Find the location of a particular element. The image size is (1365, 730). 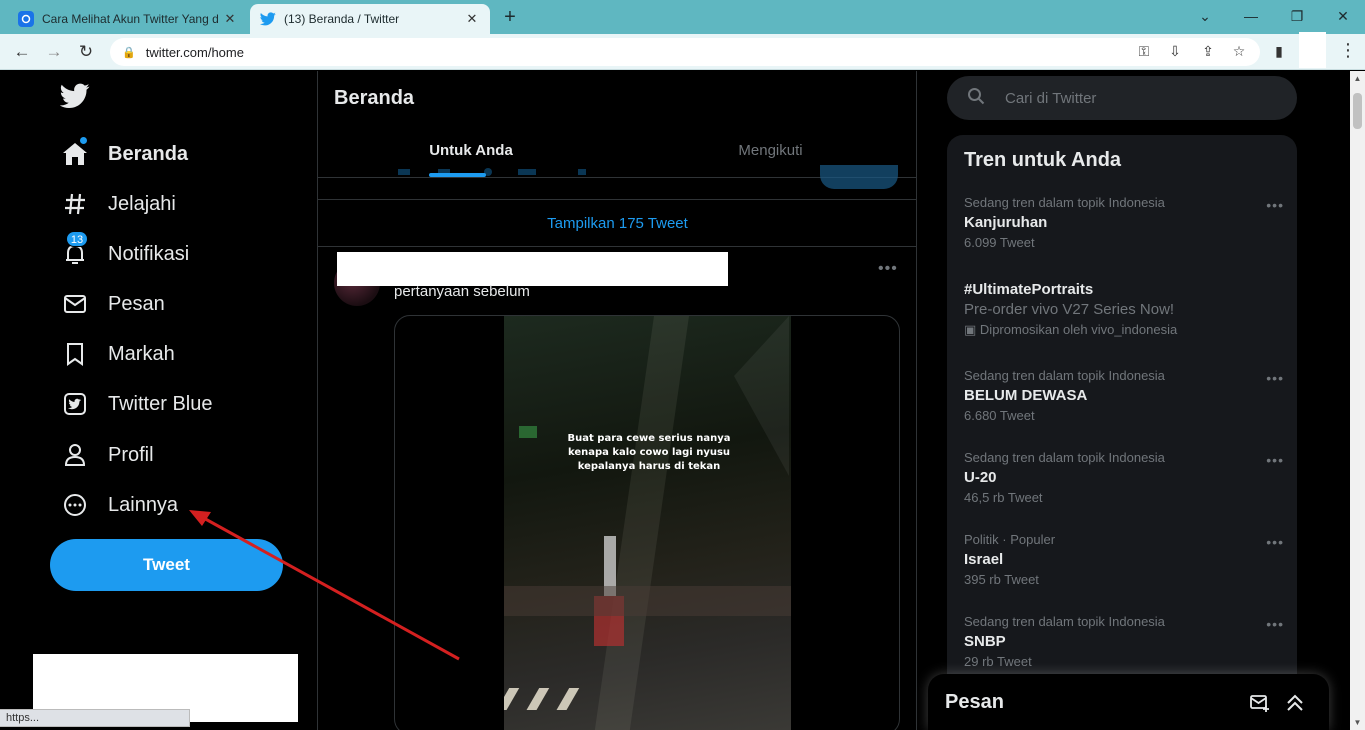

promoted-label: Dipromosikan oleh vivo_indonesia is located at coordinates (1078, 329).